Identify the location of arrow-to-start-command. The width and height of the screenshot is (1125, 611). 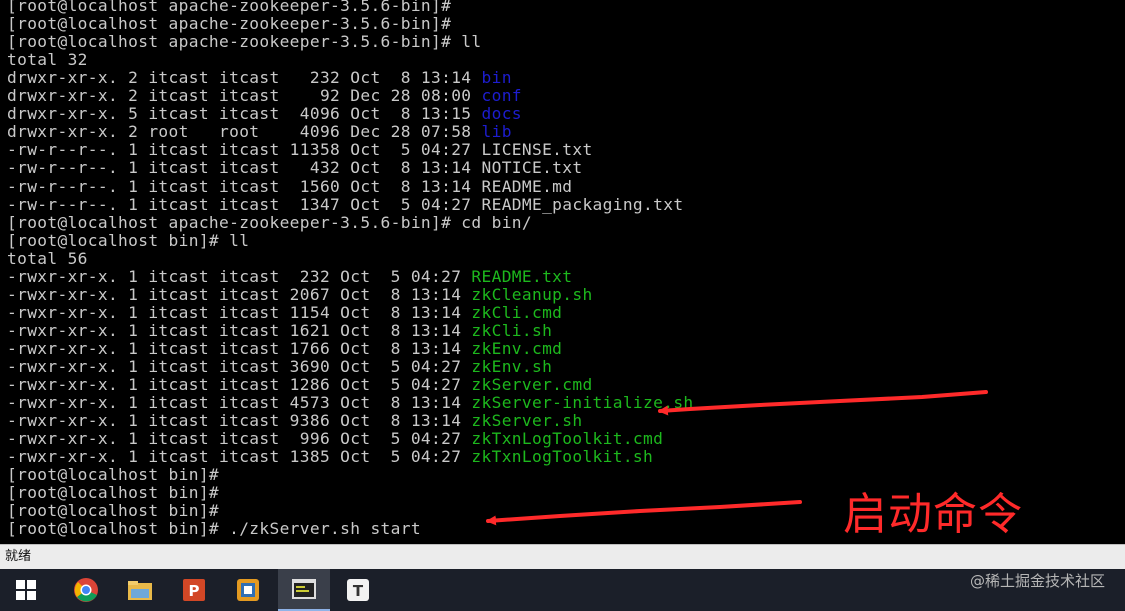
(644, 513).